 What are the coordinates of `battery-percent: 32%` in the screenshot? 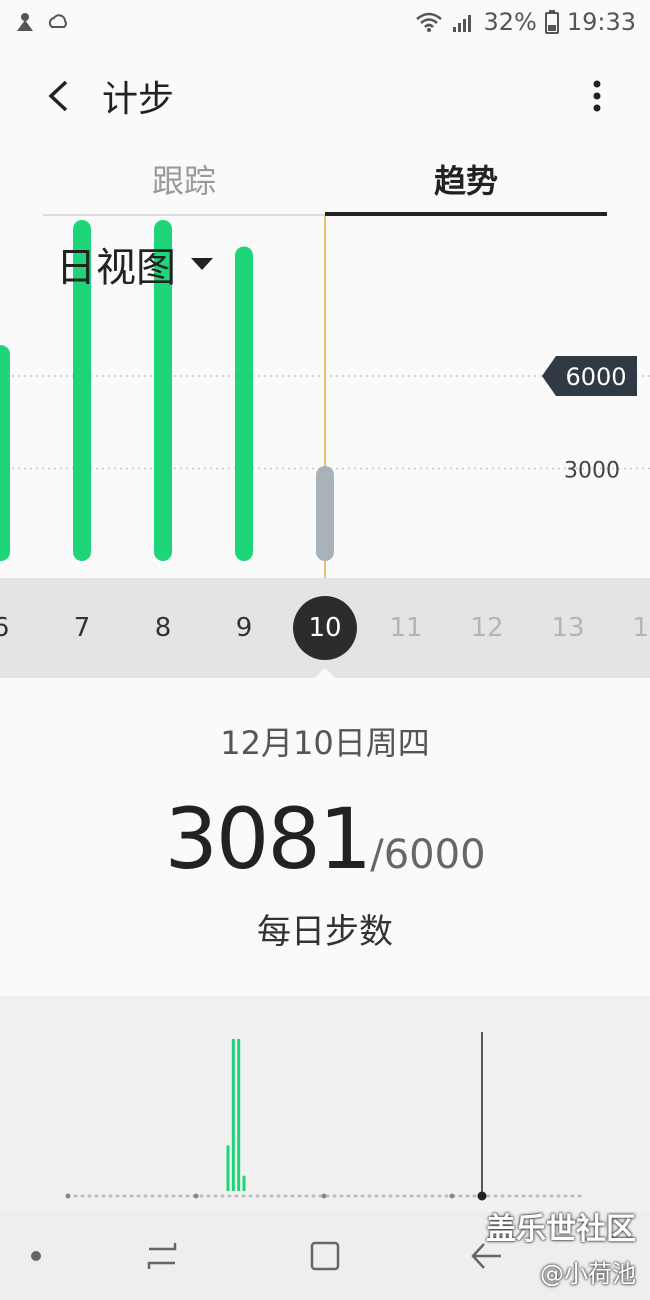 It's located at (510, 22).